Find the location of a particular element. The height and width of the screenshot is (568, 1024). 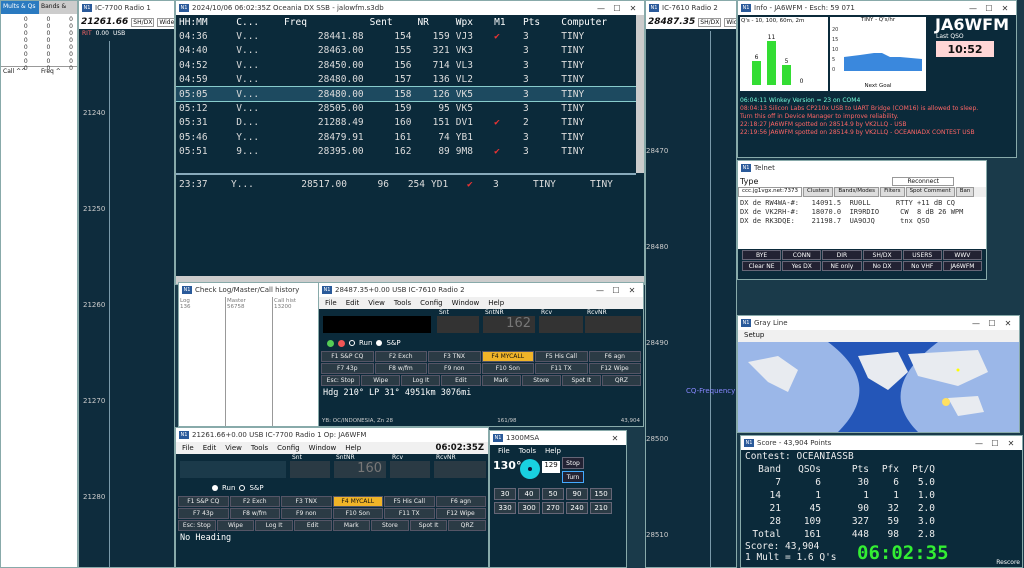

entry1-callsign-input is located at coordinates (233, 469).